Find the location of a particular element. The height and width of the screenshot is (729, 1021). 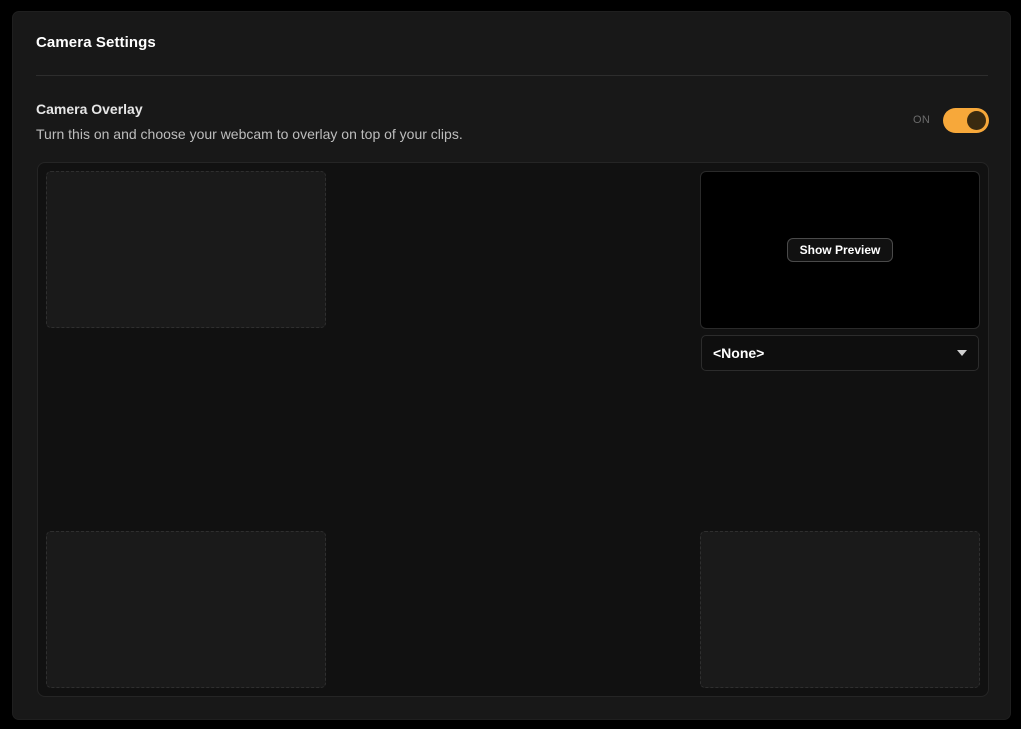

panel-title: Camera Settings is located at coordinates (96, 42).